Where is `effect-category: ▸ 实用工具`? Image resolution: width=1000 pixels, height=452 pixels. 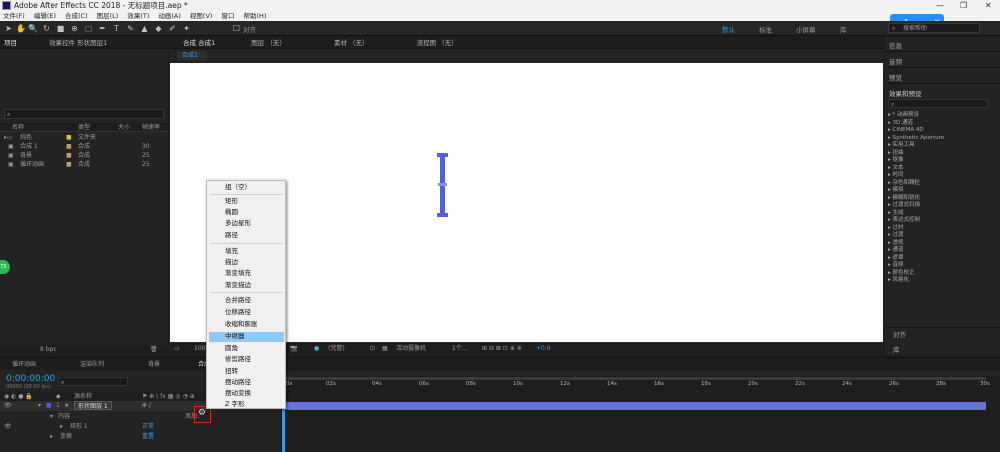 effect-category: ▸ 实用工具 is located at coordinates (938, 145).